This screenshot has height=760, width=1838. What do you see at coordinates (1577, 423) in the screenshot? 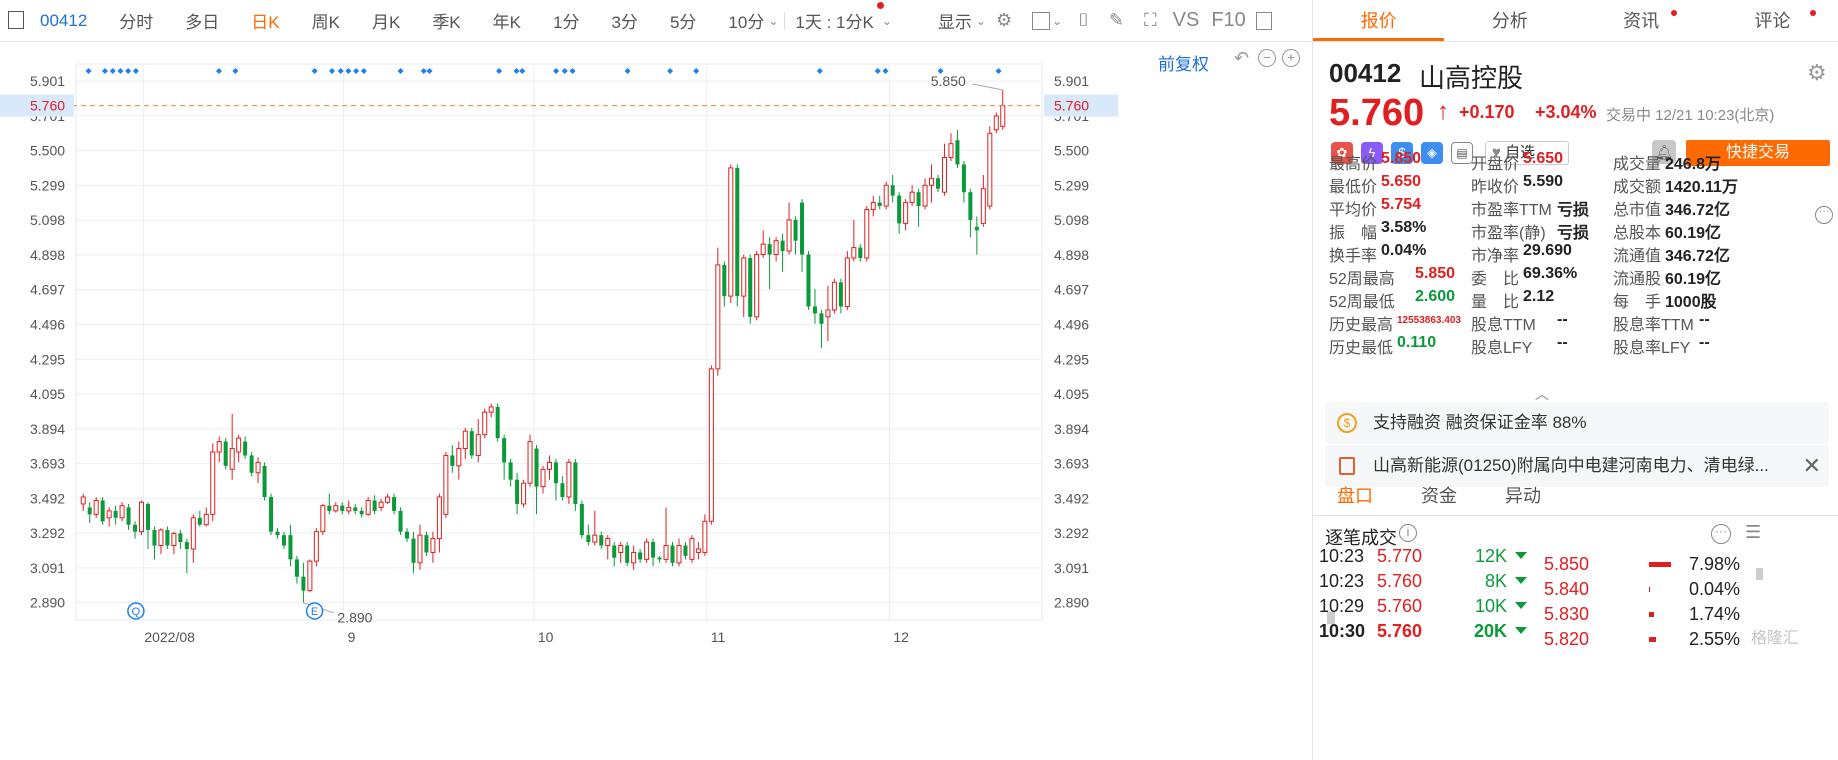
I see `margin-banner: $ 支持融资 融资保证金率 88%` at bounding box center [1577, 423].